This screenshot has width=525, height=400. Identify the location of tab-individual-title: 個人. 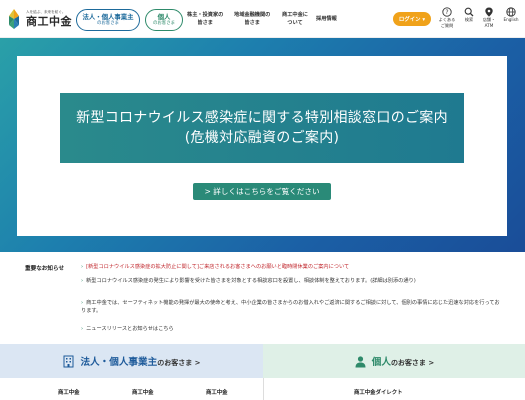
(381, 362).